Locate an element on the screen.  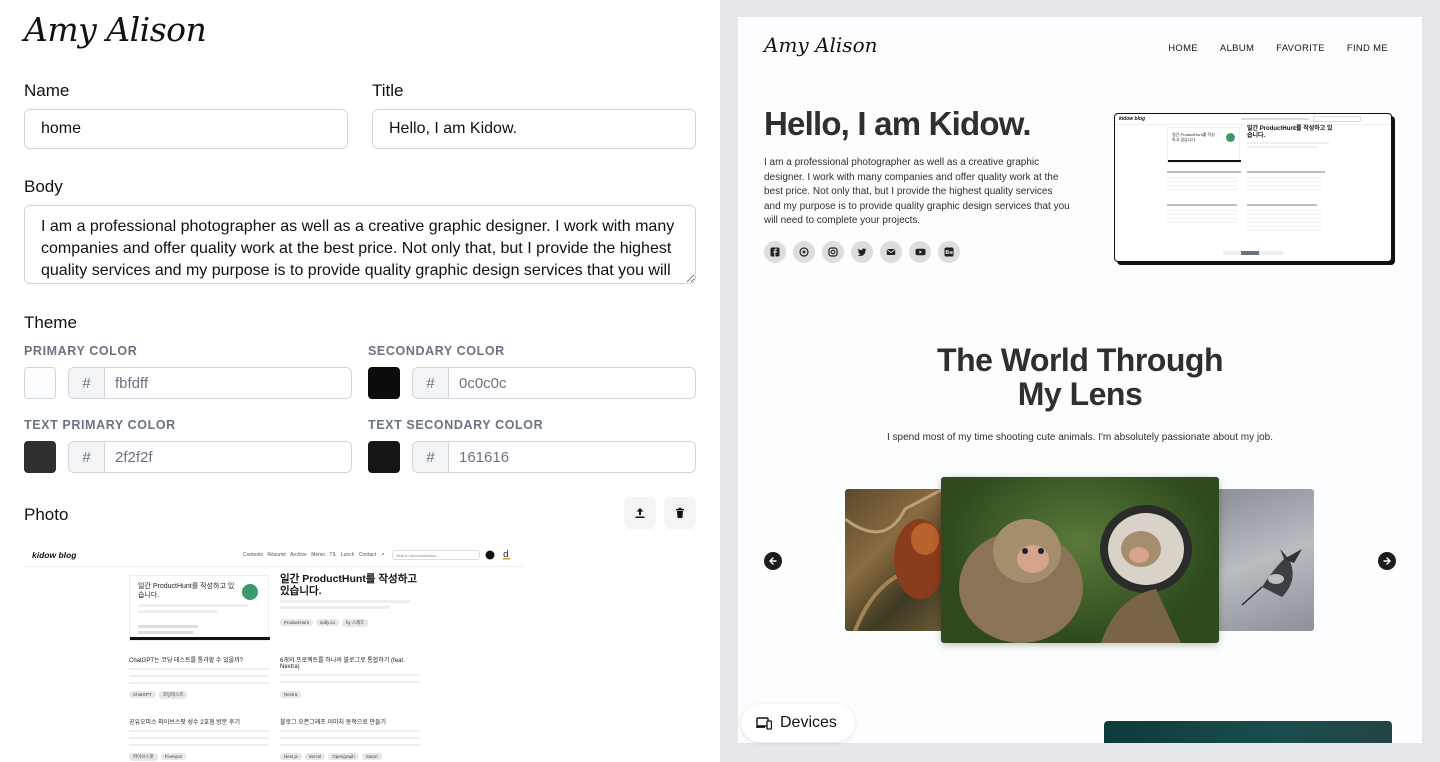
carousel-next-button is located at coordinates (1387, 561).